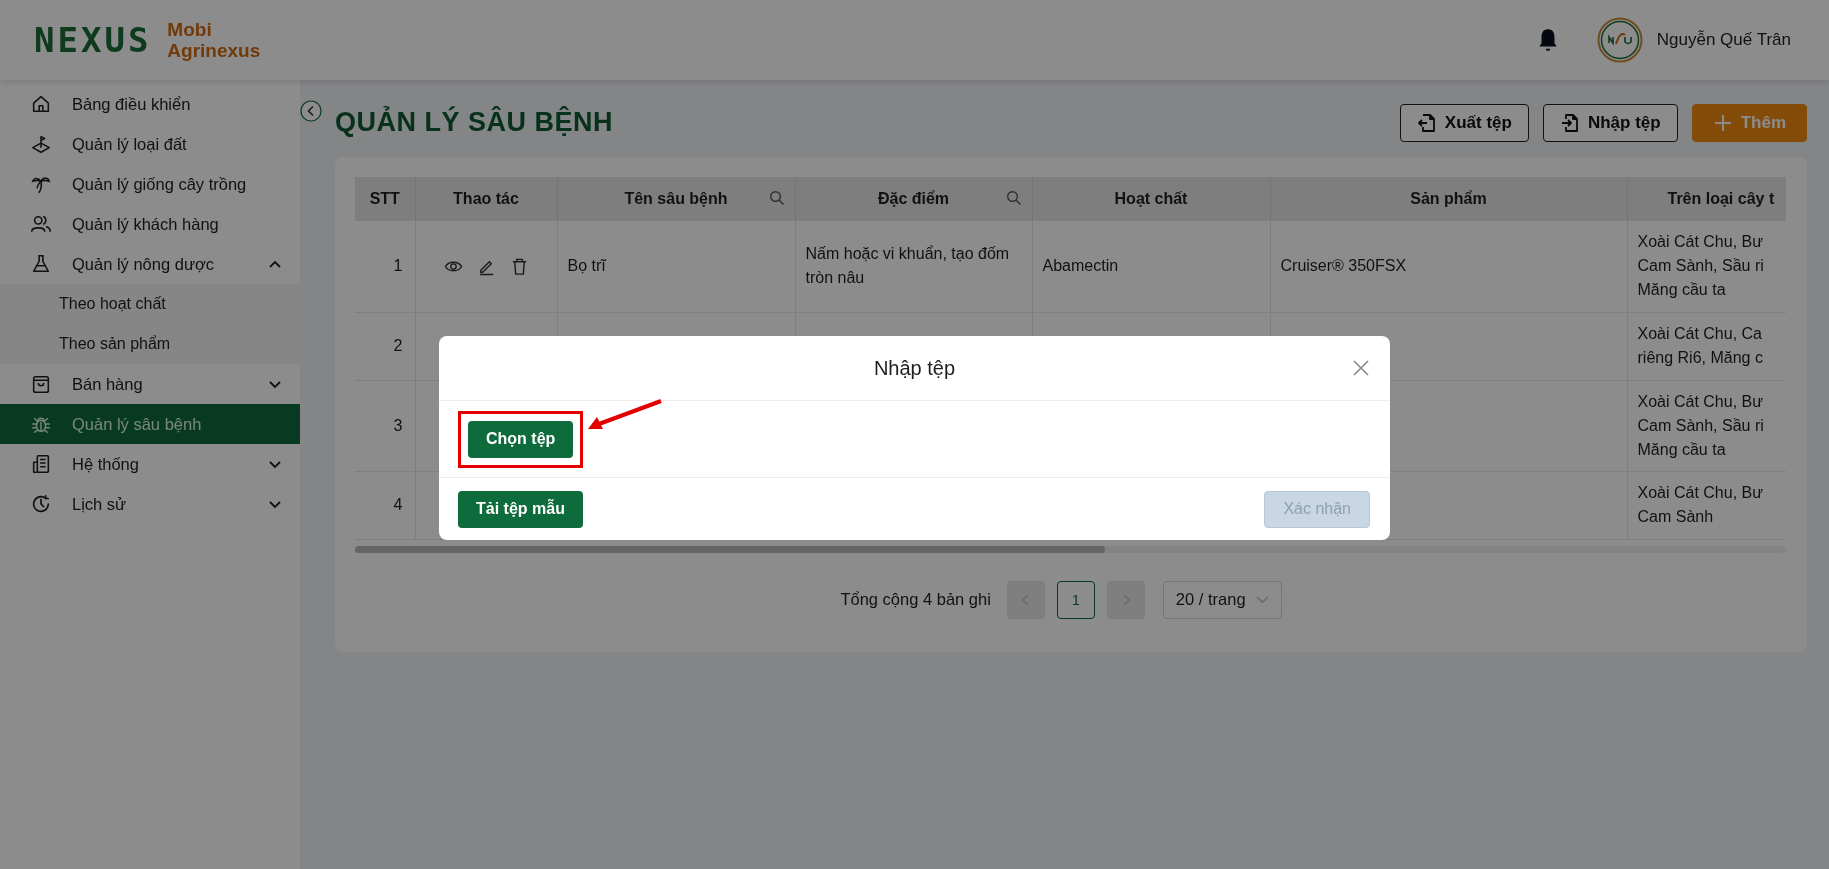 The width and height of the screenshot is (1829, 869). Describe the element at coordinates (520, 509) in the screenshot. I see `download-template-button: Tải tệp mẫu` at that location.